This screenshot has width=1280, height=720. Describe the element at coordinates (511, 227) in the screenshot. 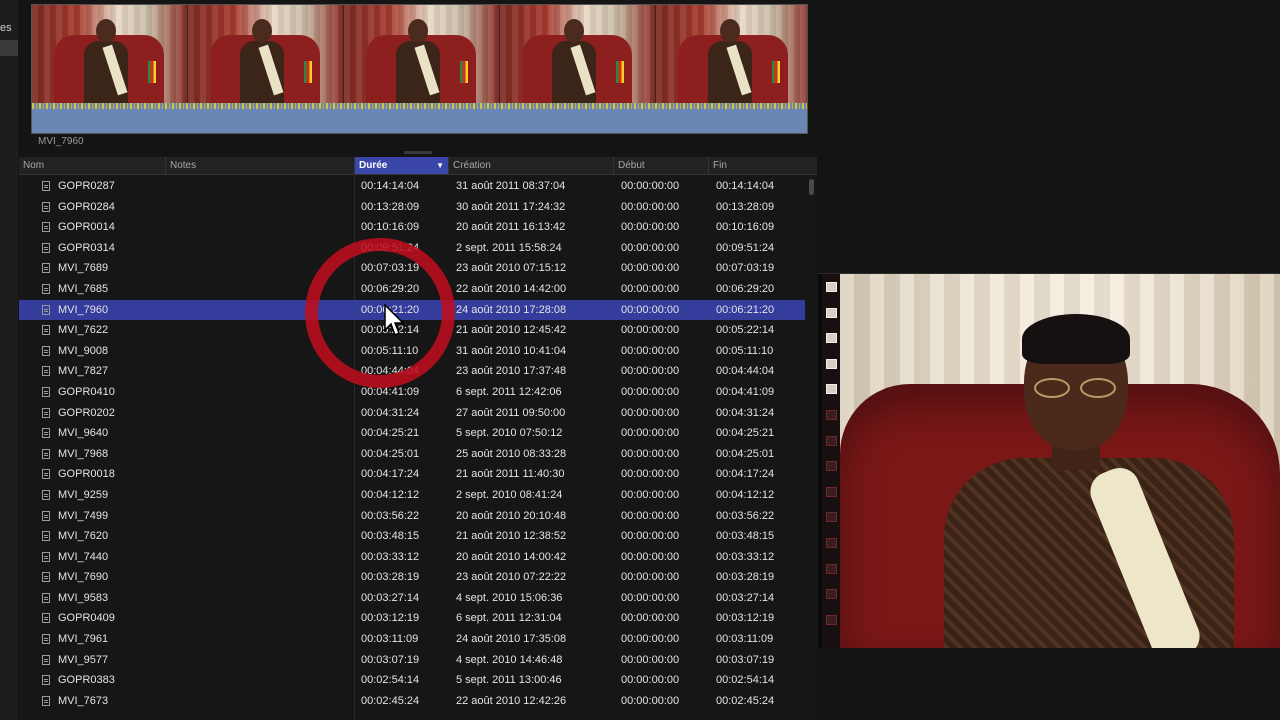

I see `creation-cell: 20 août 2011 16:13:42` at that location.